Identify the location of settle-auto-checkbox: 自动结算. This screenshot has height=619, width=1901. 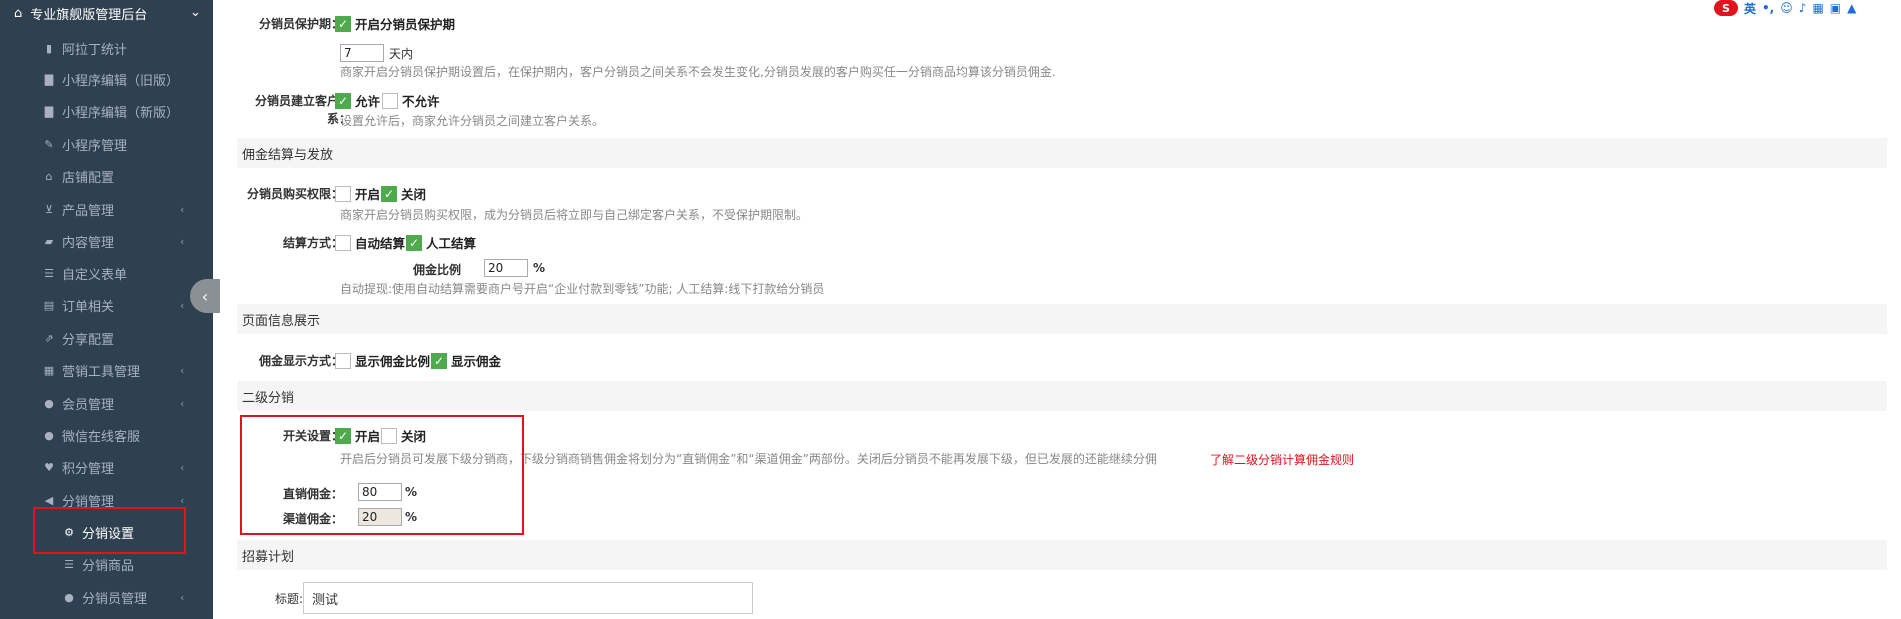
(370, 242).